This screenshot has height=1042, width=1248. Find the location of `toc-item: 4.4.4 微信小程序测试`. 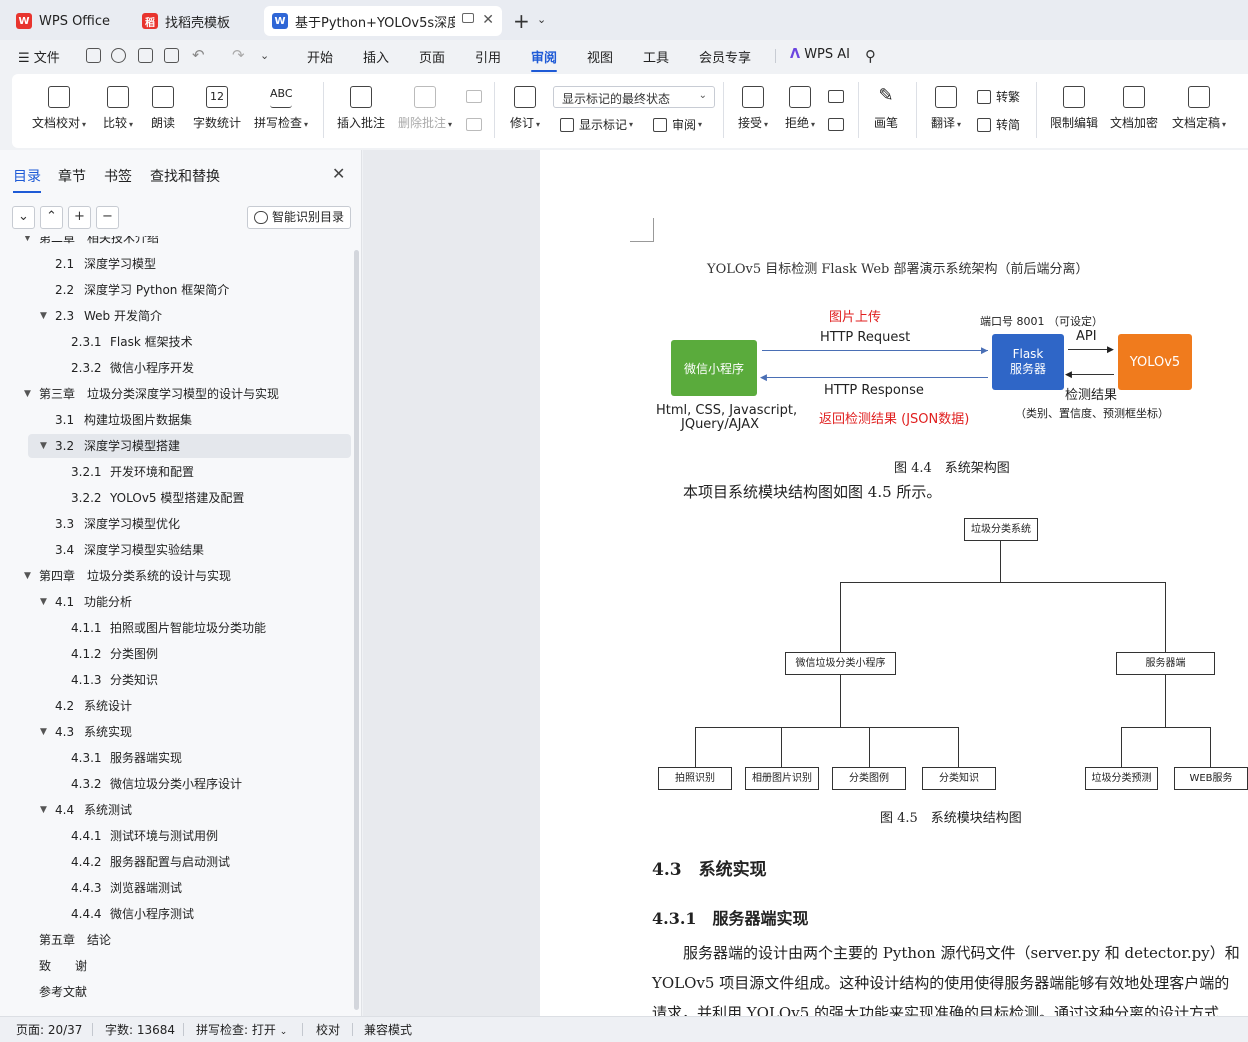

toc-item: 4.4.4 微信小程序测试 is located at coordinates (176, 914).